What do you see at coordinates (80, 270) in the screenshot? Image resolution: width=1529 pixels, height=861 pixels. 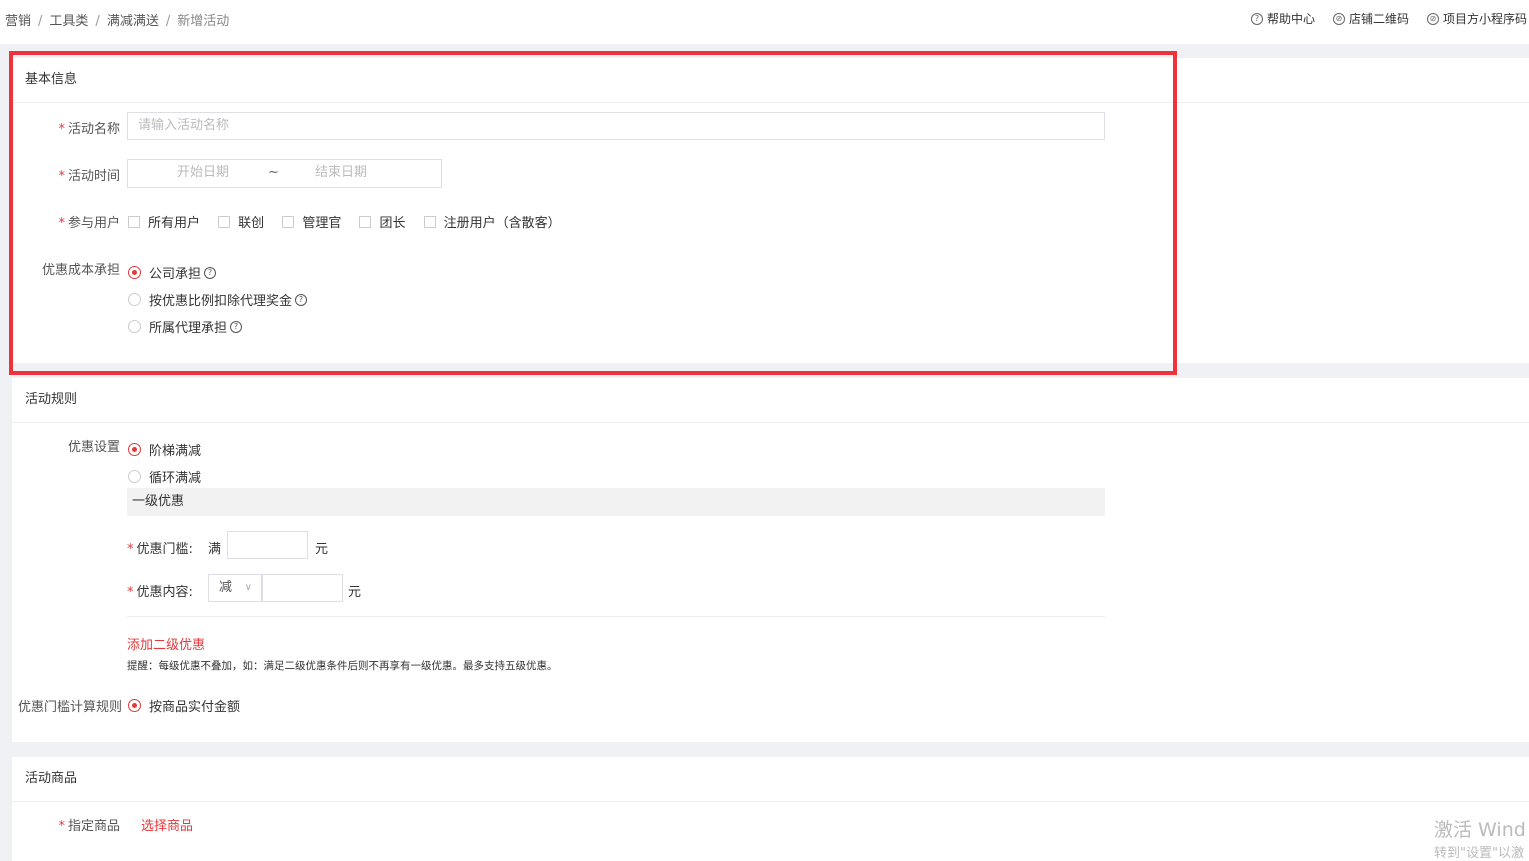 I see `cost-bearer-label: 优惠成本承担` at bounding box center [80, 270].